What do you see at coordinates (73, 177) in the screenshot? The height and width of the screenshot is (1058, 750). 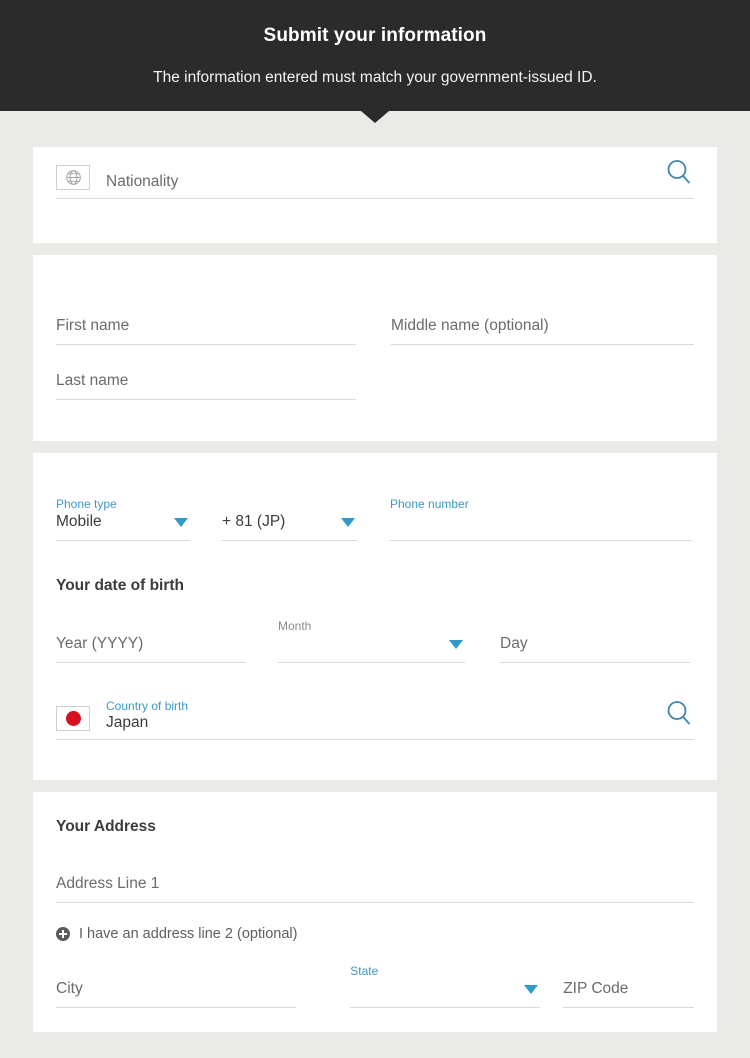 I see `globe-icon` at bounding box center [73, 177].